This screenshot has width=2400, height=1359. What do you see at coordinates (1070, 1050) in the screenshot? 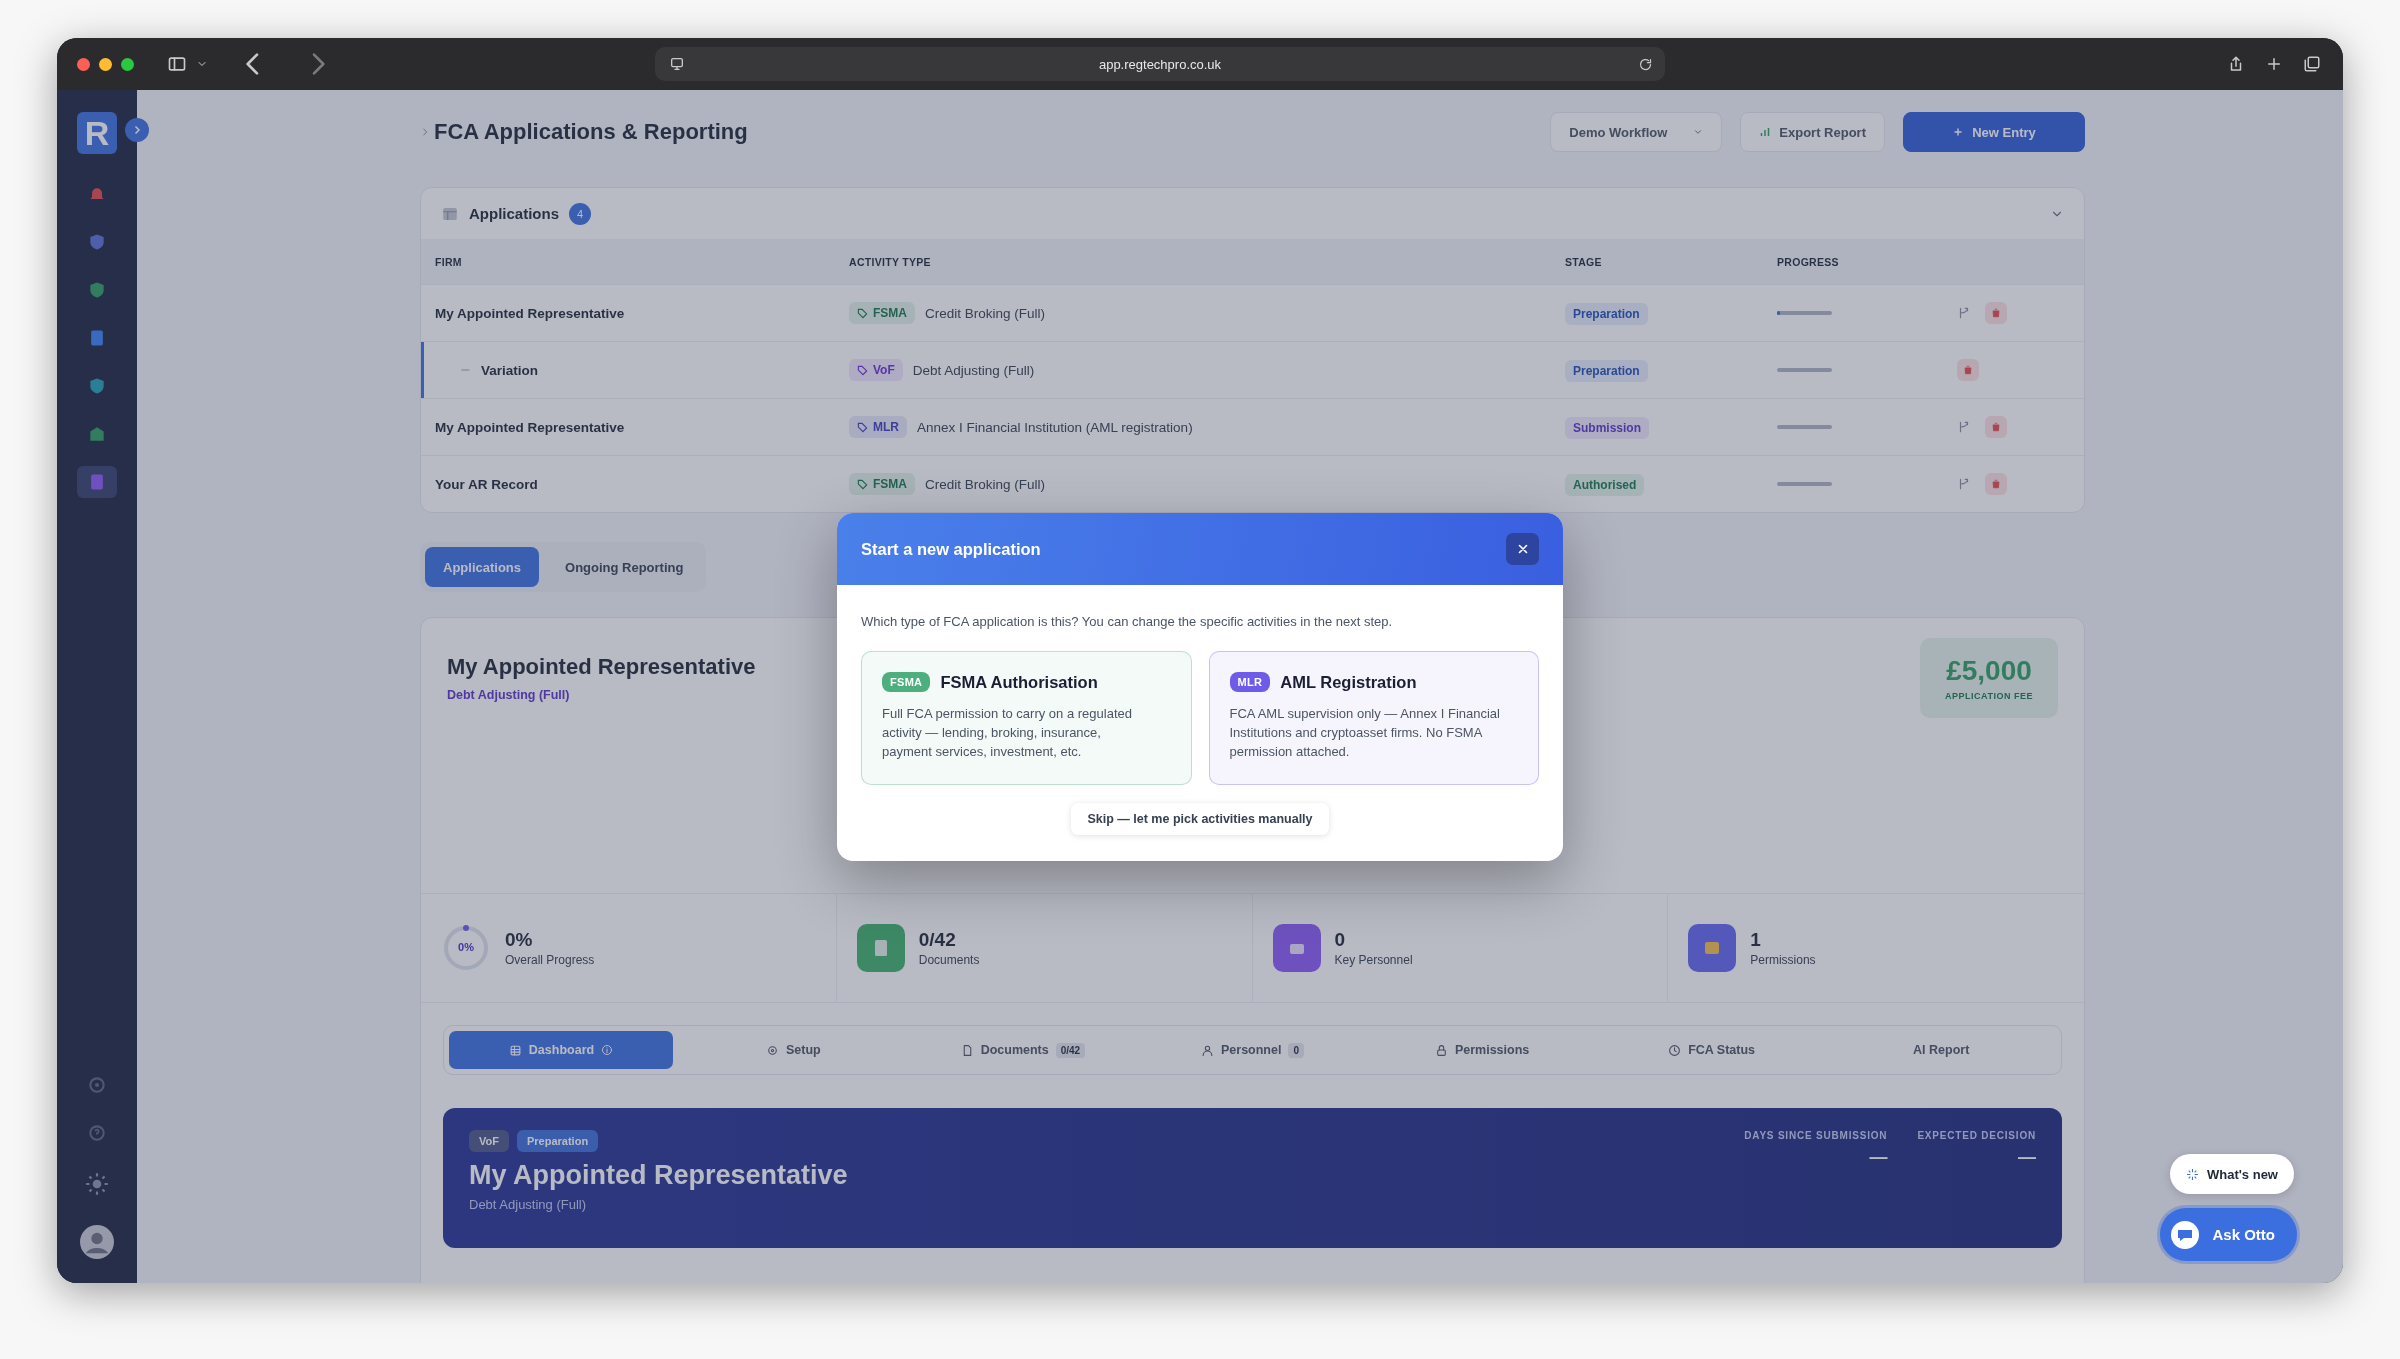
I see `count-badge: 0/42` at bounding box center [1070, 1050].